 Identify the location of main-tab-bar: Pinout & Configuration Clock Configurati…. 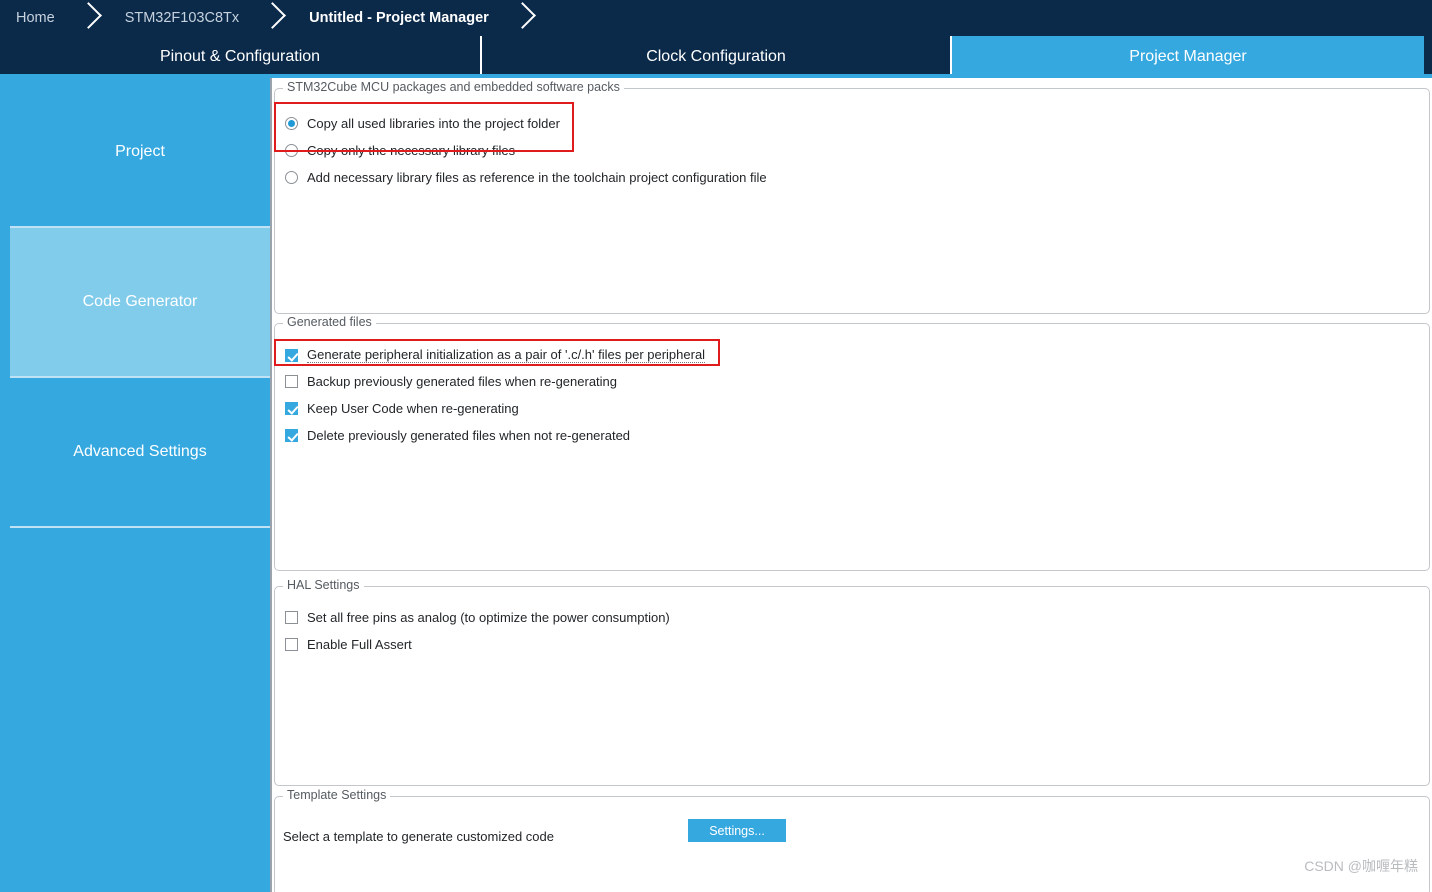
(716, 57).